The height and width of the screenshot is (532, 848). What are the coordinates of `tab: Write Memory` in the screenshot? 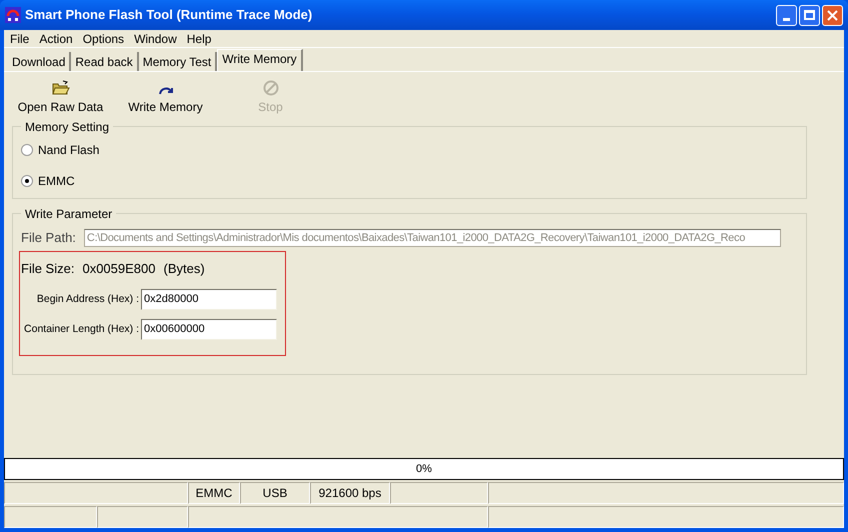 It's located at (260, 60).